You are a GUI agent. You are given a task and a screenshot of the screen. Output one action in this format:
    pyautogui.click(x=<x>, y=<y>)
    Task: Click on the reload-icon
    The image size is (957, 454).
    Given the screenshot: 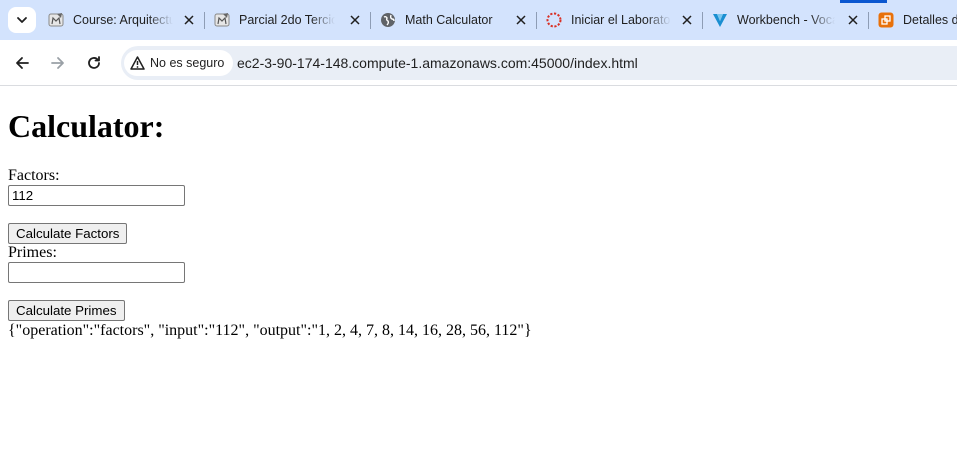 What is the action you would take?
    pyautogui.click(x=94, y=62)
    